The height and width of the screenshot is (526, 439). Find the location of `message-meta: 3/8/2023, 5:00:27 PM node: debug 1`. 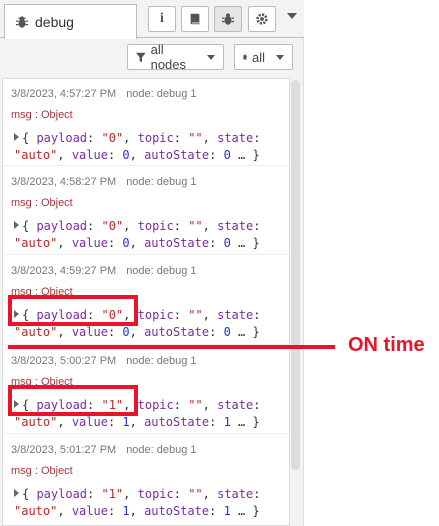

message-meta: 3/8/2023, 5:00:27 PM node: debug 1 is located at coordinates (104, 361).